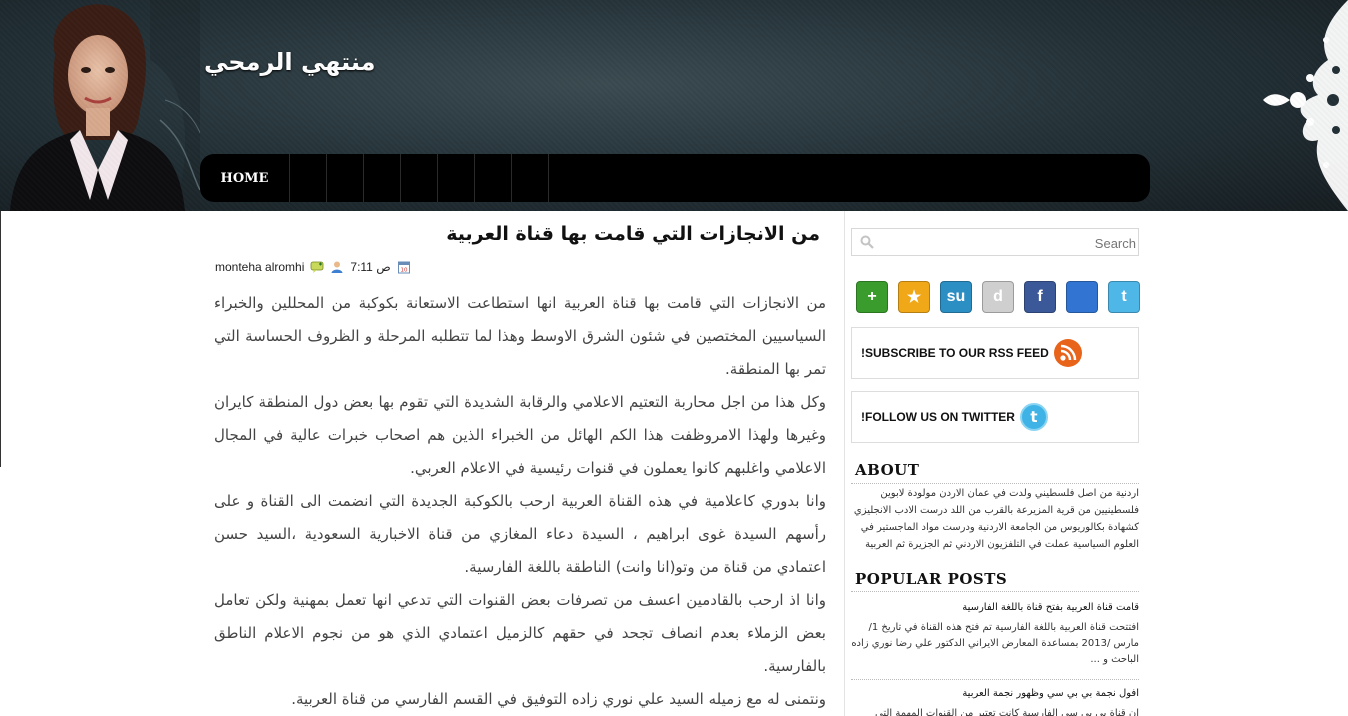 This screenshot has height=716, width=1348. I want to click on rss-subscribe-label: !SUBSCRIBE TO OUR RSS FEED, so click(955, 353).